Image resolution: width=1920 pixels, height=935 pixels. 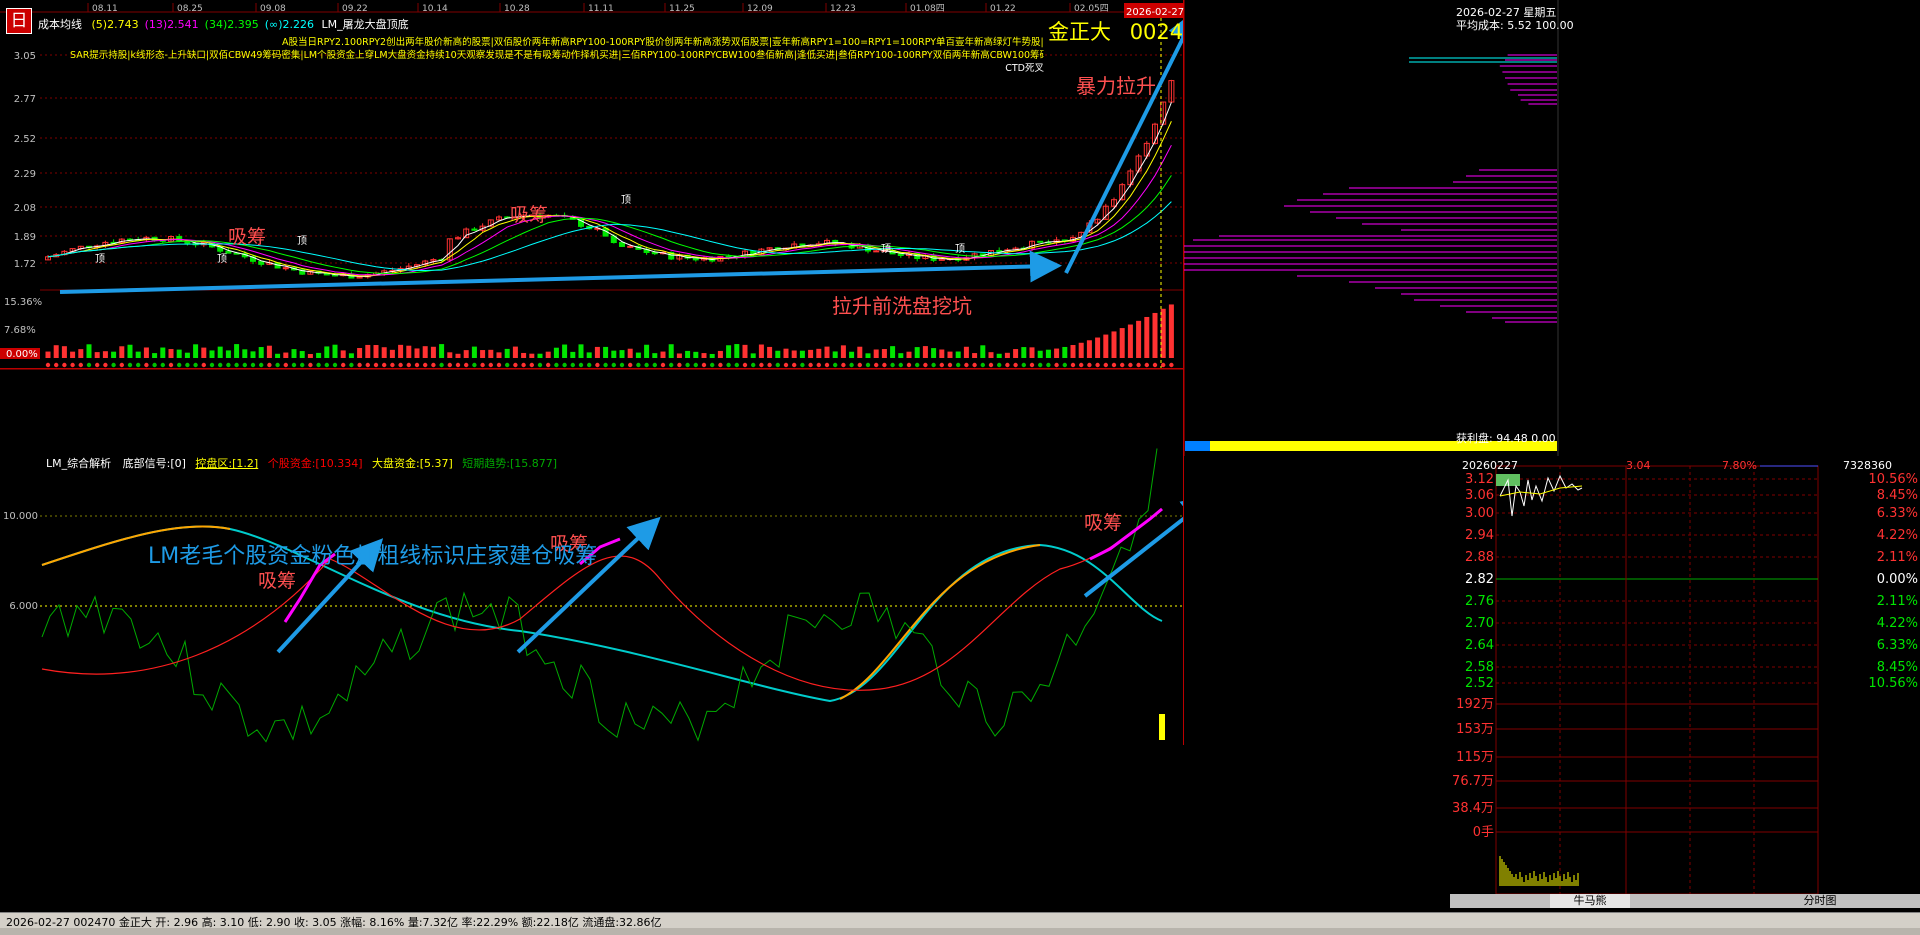 I want to click on intraday-price-label: 3.00, so click(x=1479, y=513).